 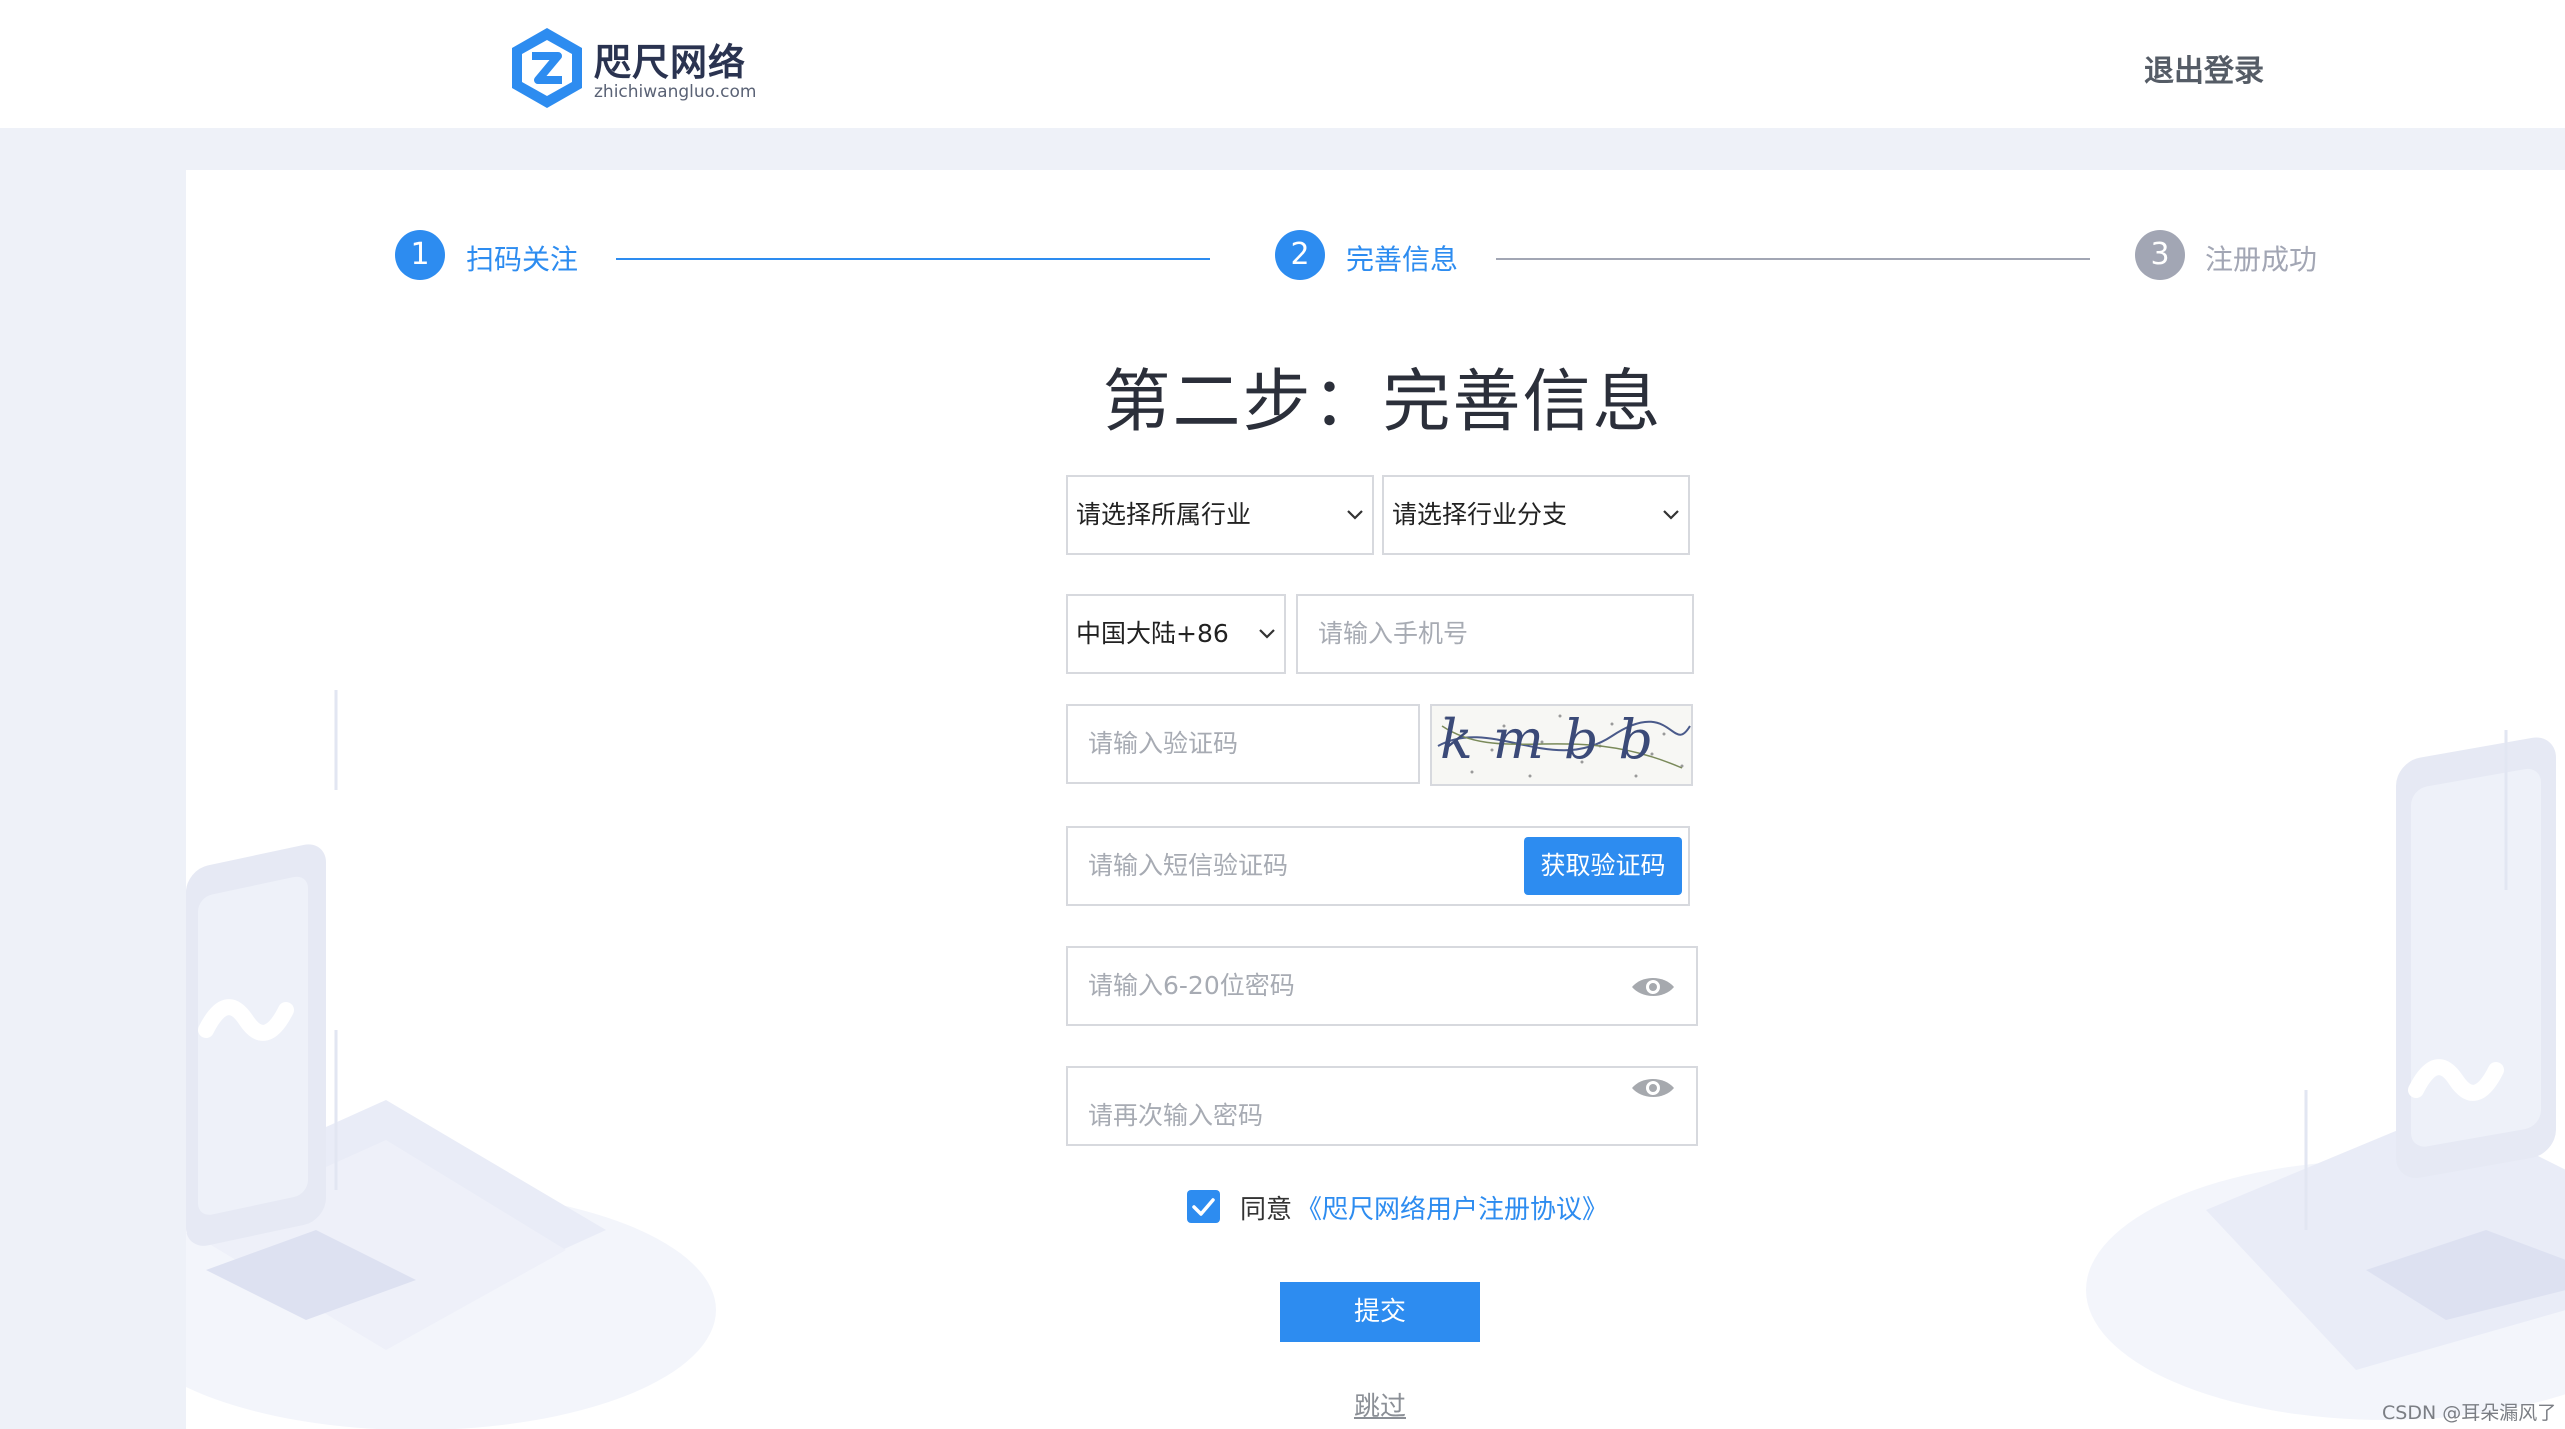 What do you see at coordinates (1152, 633) in the screenshot?
I see `region-select-value: 中国大陆+86` at bounding box center [1152, 633].